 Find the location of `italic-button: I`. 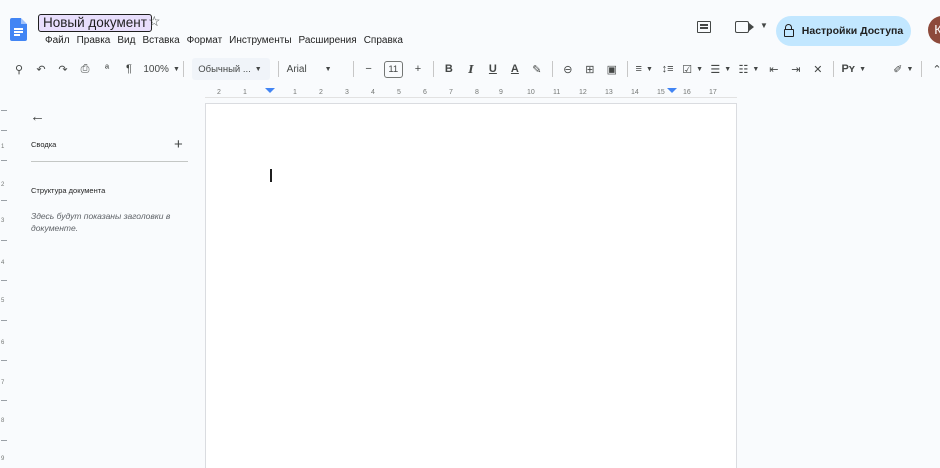

italic-button: I is located at coordinates (471, 69).